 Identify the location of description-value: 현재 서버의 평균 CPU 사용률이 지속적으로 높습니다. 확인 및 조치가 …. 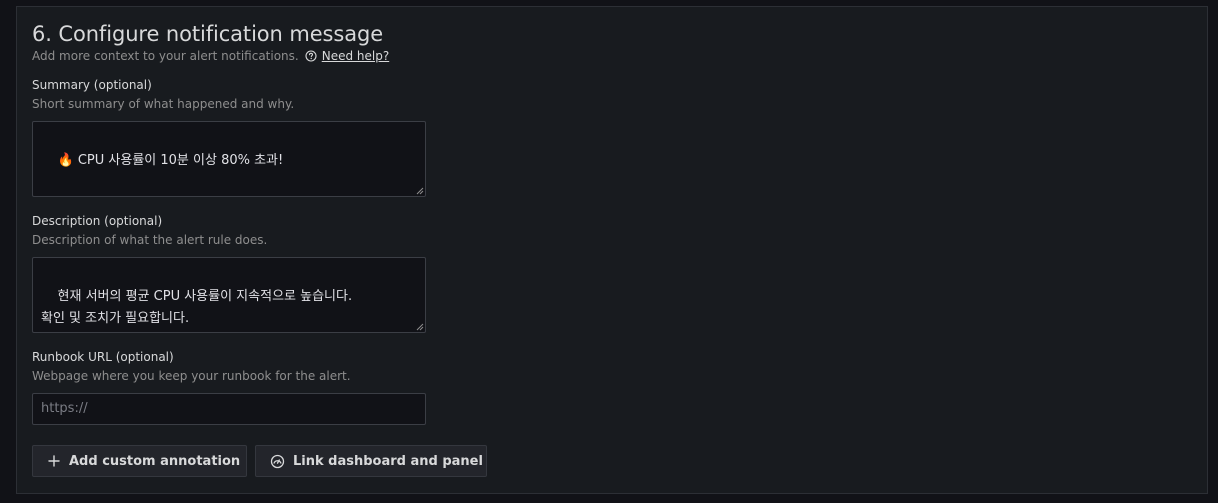
(197, 307).